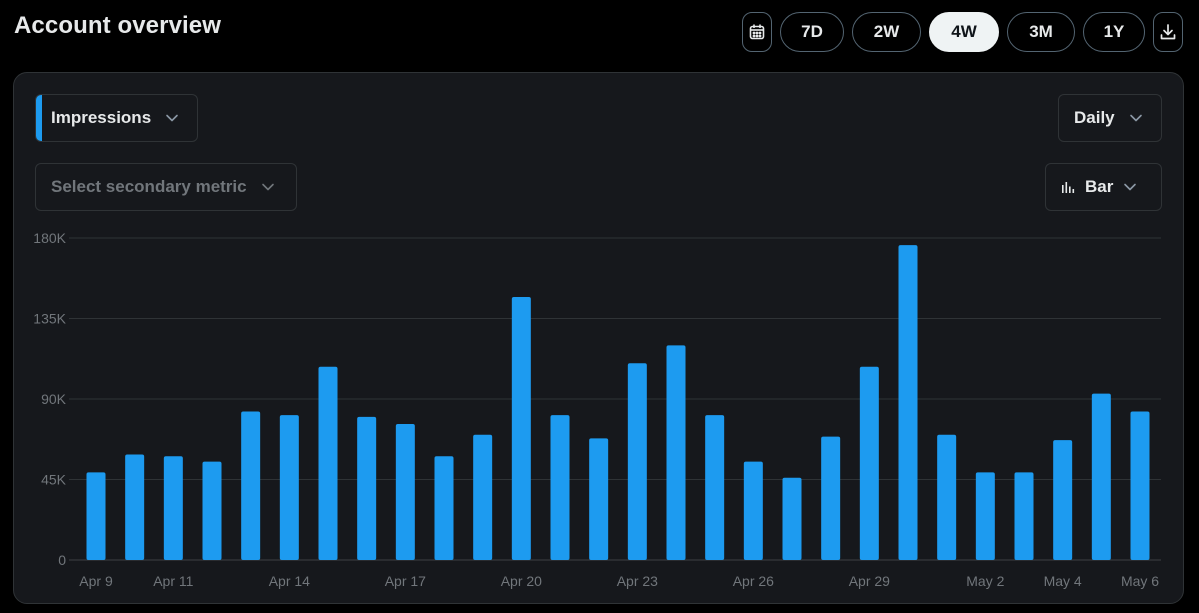 This screenshot has width=1199, height=613. I want to click on page-title: Account overview, so click(117, 25).